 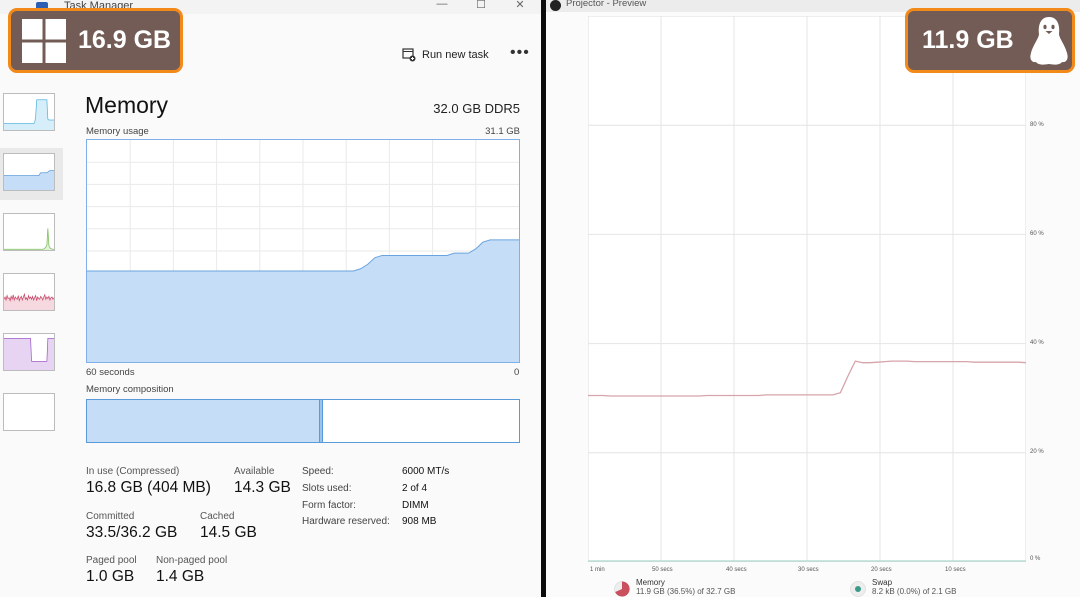 I want to click on memory-composition-bar, so click(x=303, y=421).